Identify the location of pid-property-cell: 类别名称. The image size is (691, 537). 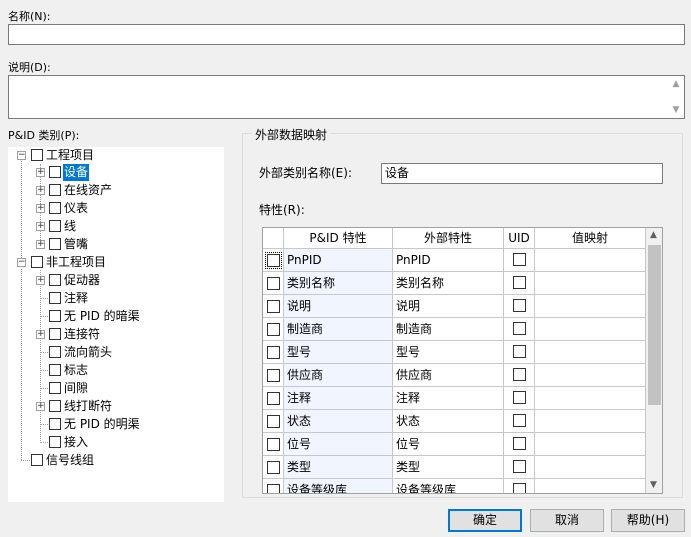
(338, 283).